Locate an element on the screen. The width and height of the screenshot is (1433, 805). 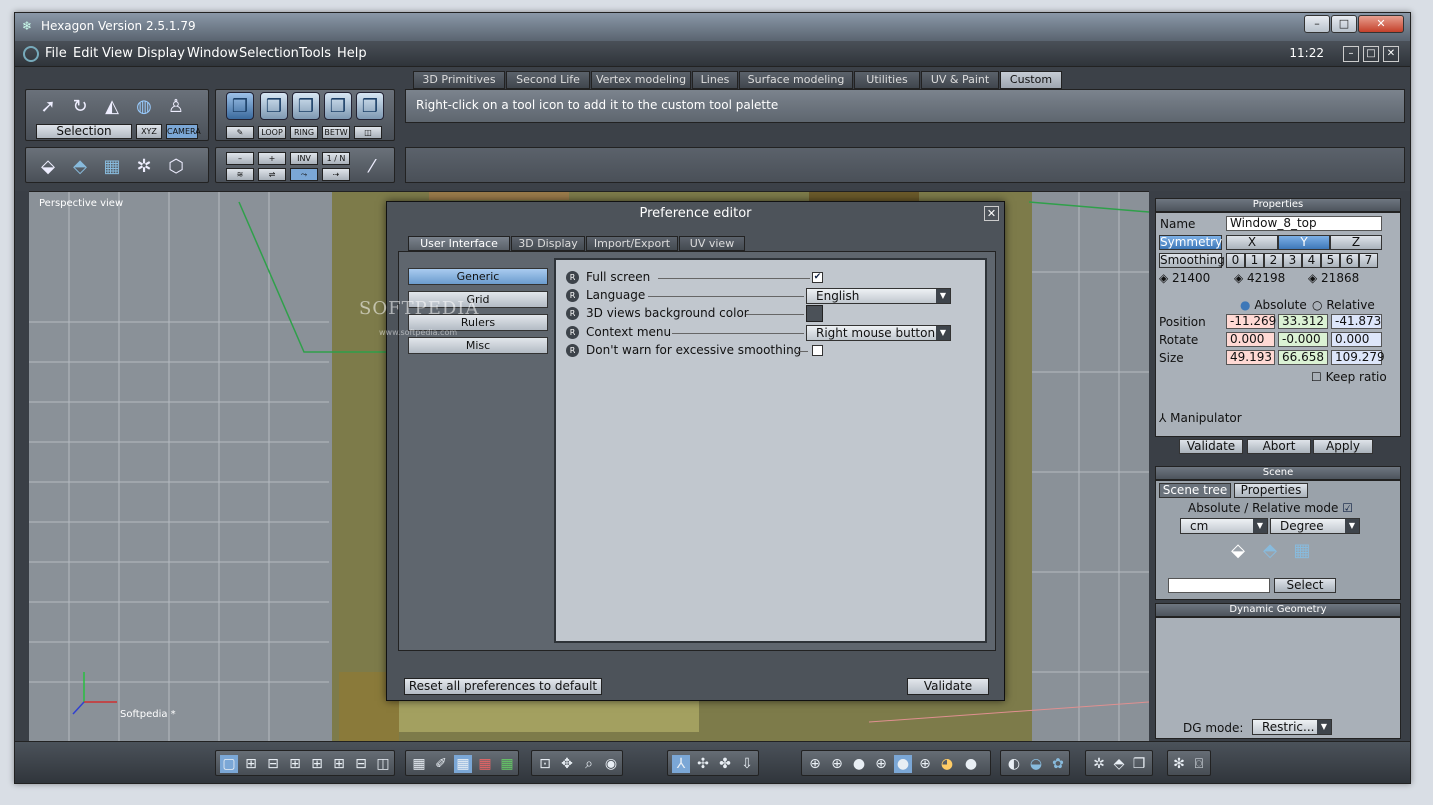
select-pointer-icon: ➚ is located at coordinates (48, 106).